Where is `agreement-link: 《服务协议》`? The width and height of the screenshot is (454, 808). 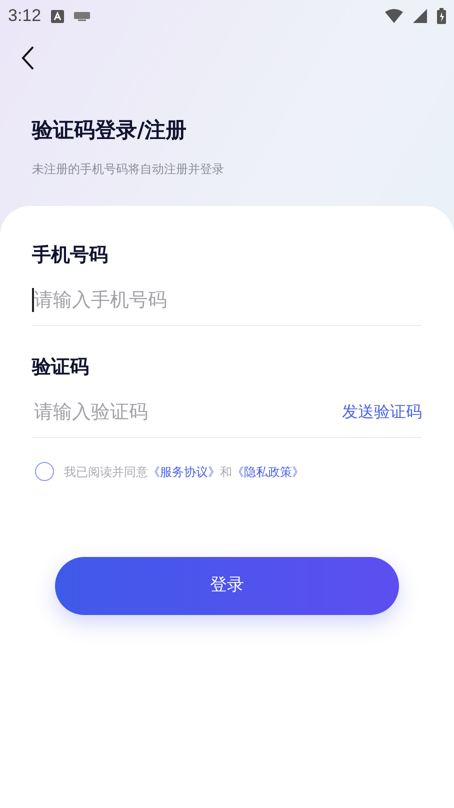
agreement-link: 《服务协议》 is located at coordinates (184, 471).